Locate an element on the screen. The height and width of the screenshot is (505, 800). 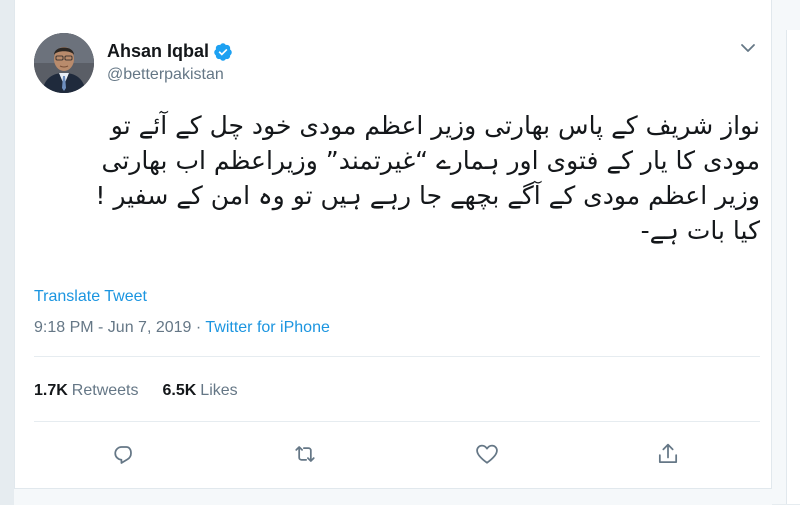
author-name: Ahsan Iqbal is located at coordinates (158, 51).